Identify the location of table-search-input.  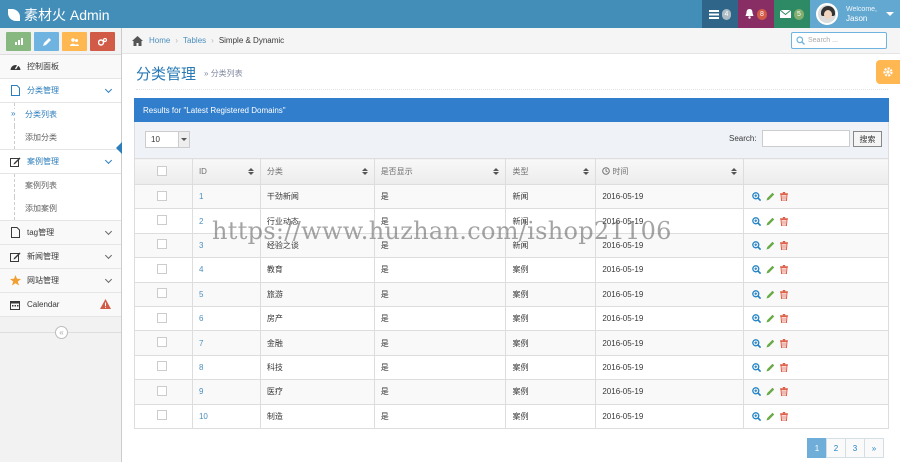
(806, 138).